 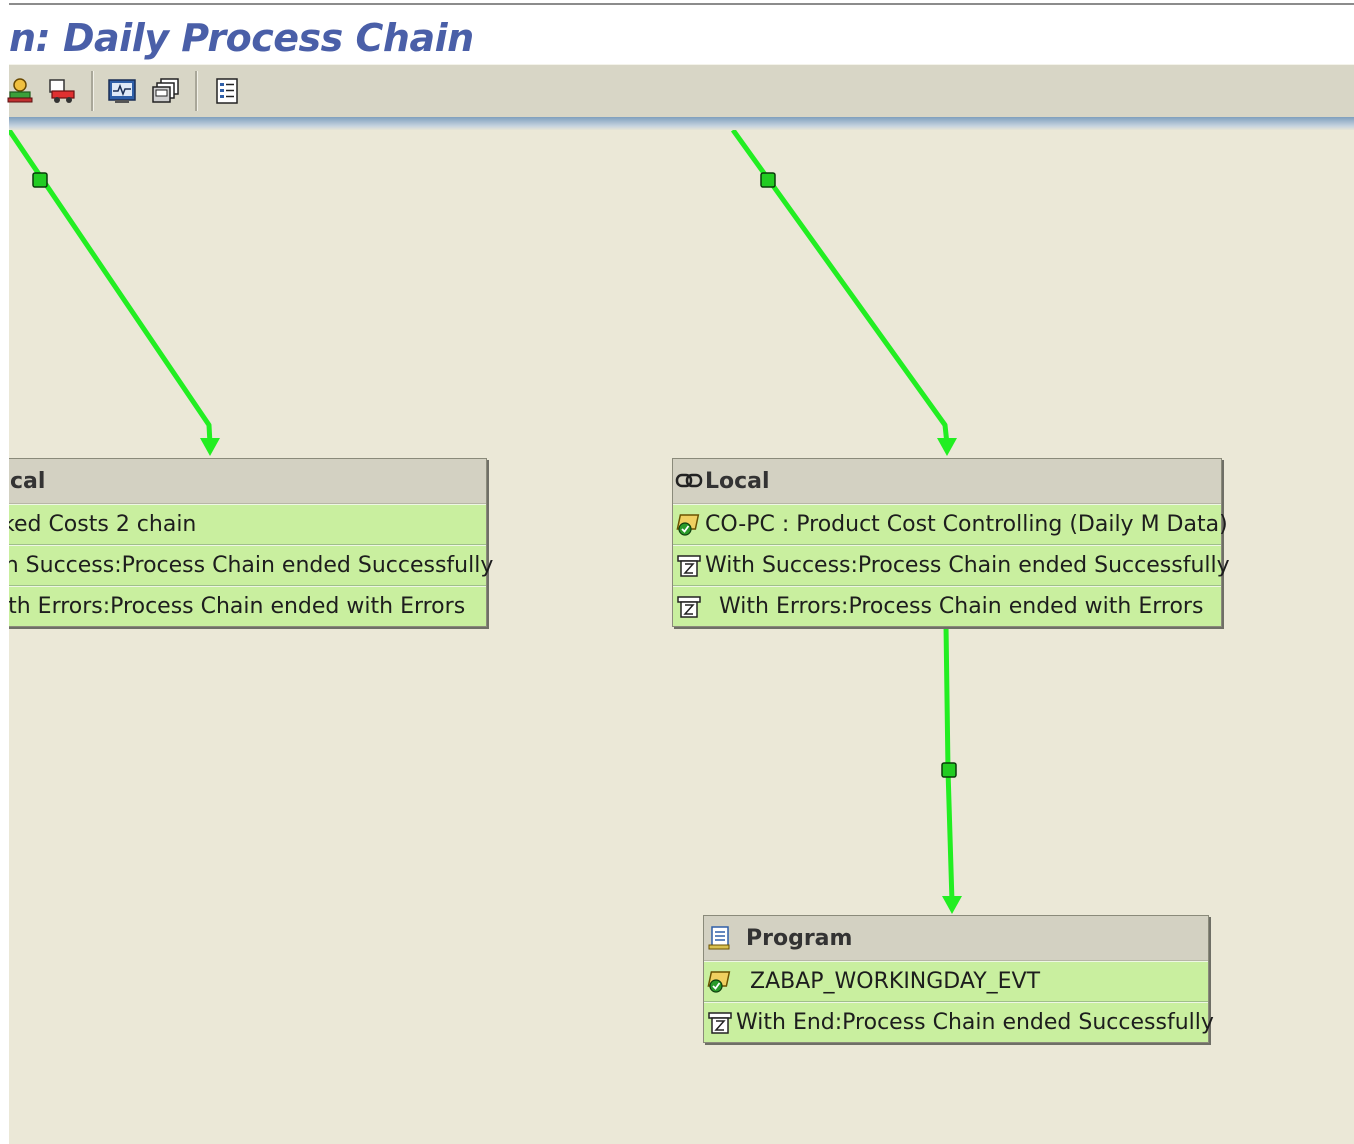 I want to click on windows-button, so click(x=166, y=91).